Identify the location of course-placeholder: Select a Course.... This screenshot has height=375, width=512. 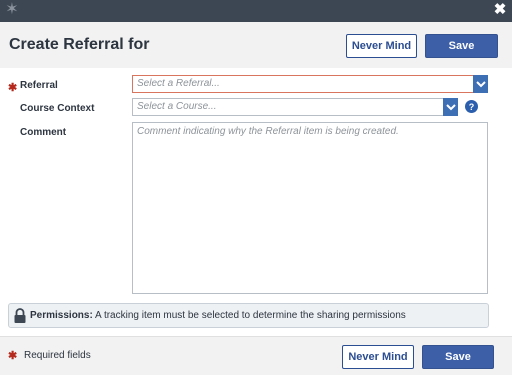
(177, 106).